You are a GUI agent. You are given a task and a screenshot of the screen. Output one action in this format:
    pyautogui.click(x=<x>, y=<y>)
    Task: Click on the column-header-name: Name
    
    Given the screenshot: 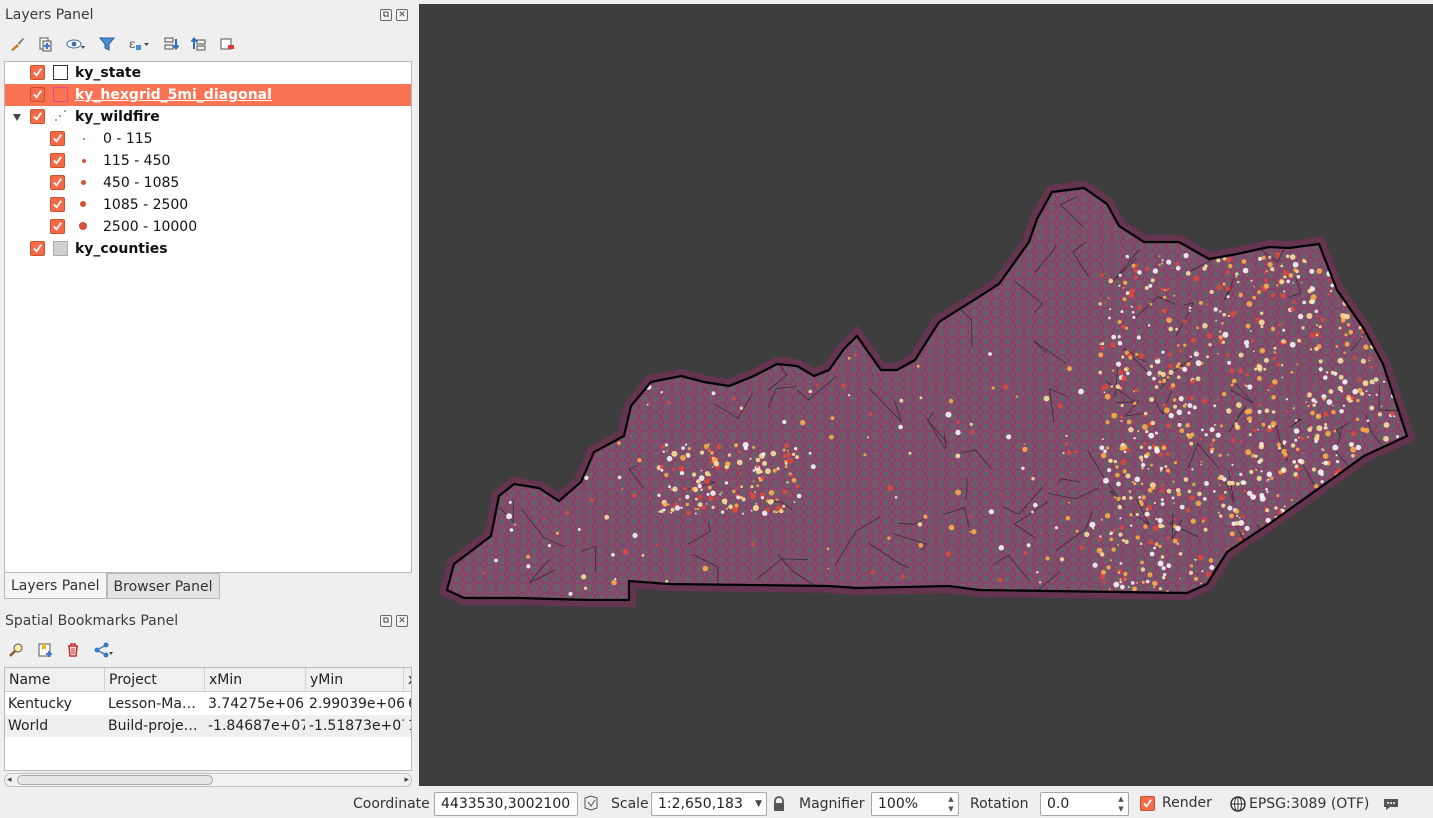 What is the action you would take?
    pyautogui.click(x=55, y=680)
    